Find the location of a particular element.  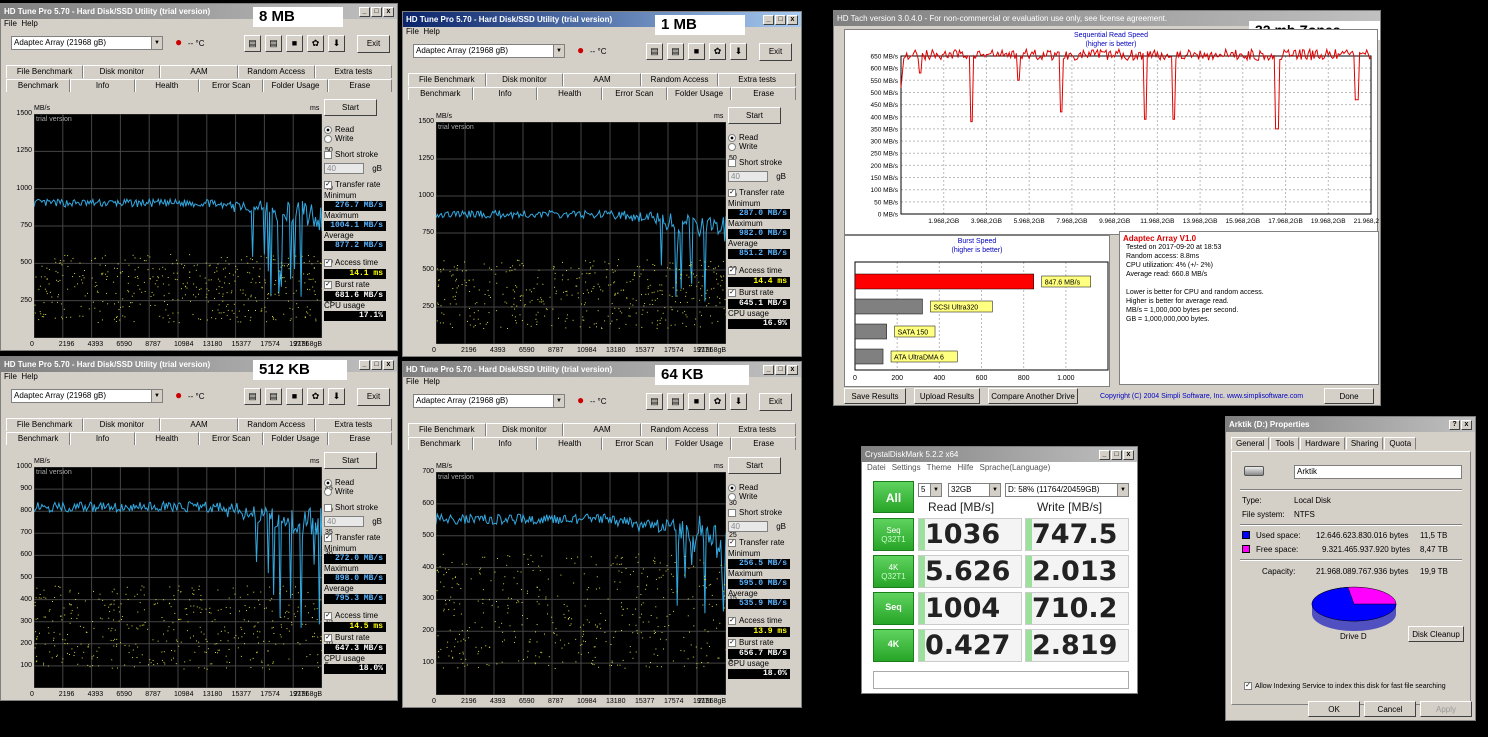

cdm-menu-item: Theme is located at coordinates (939, 467).